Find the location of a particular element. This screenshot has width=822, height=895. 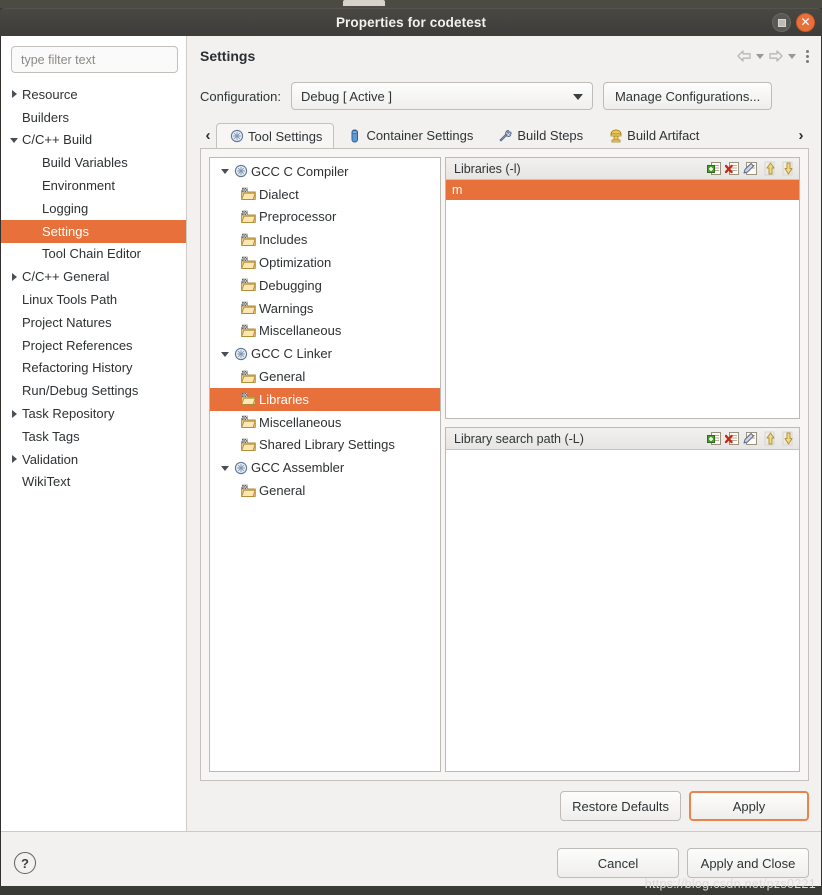

sidebar-item-tool-chain-editor: Tool Chain Editor is located at coordinates (93, 254).